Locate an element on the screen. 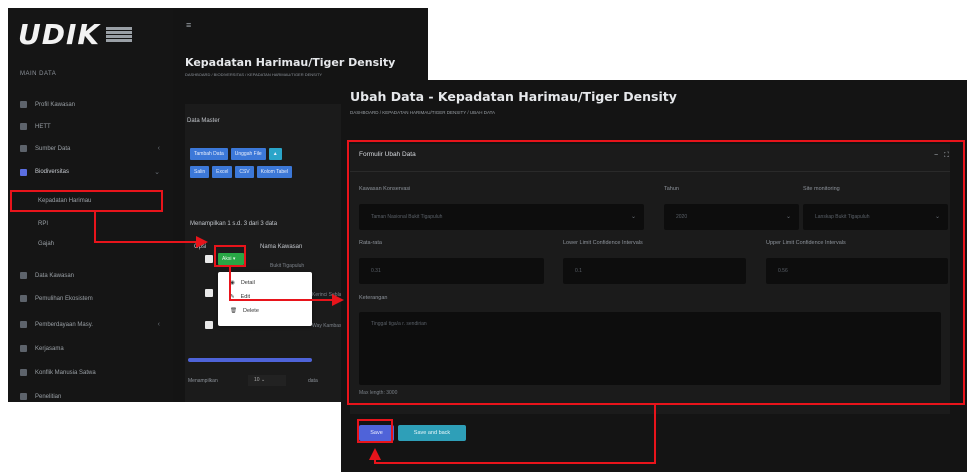  arrow-form-to-save is located at coordinates (512, 434).